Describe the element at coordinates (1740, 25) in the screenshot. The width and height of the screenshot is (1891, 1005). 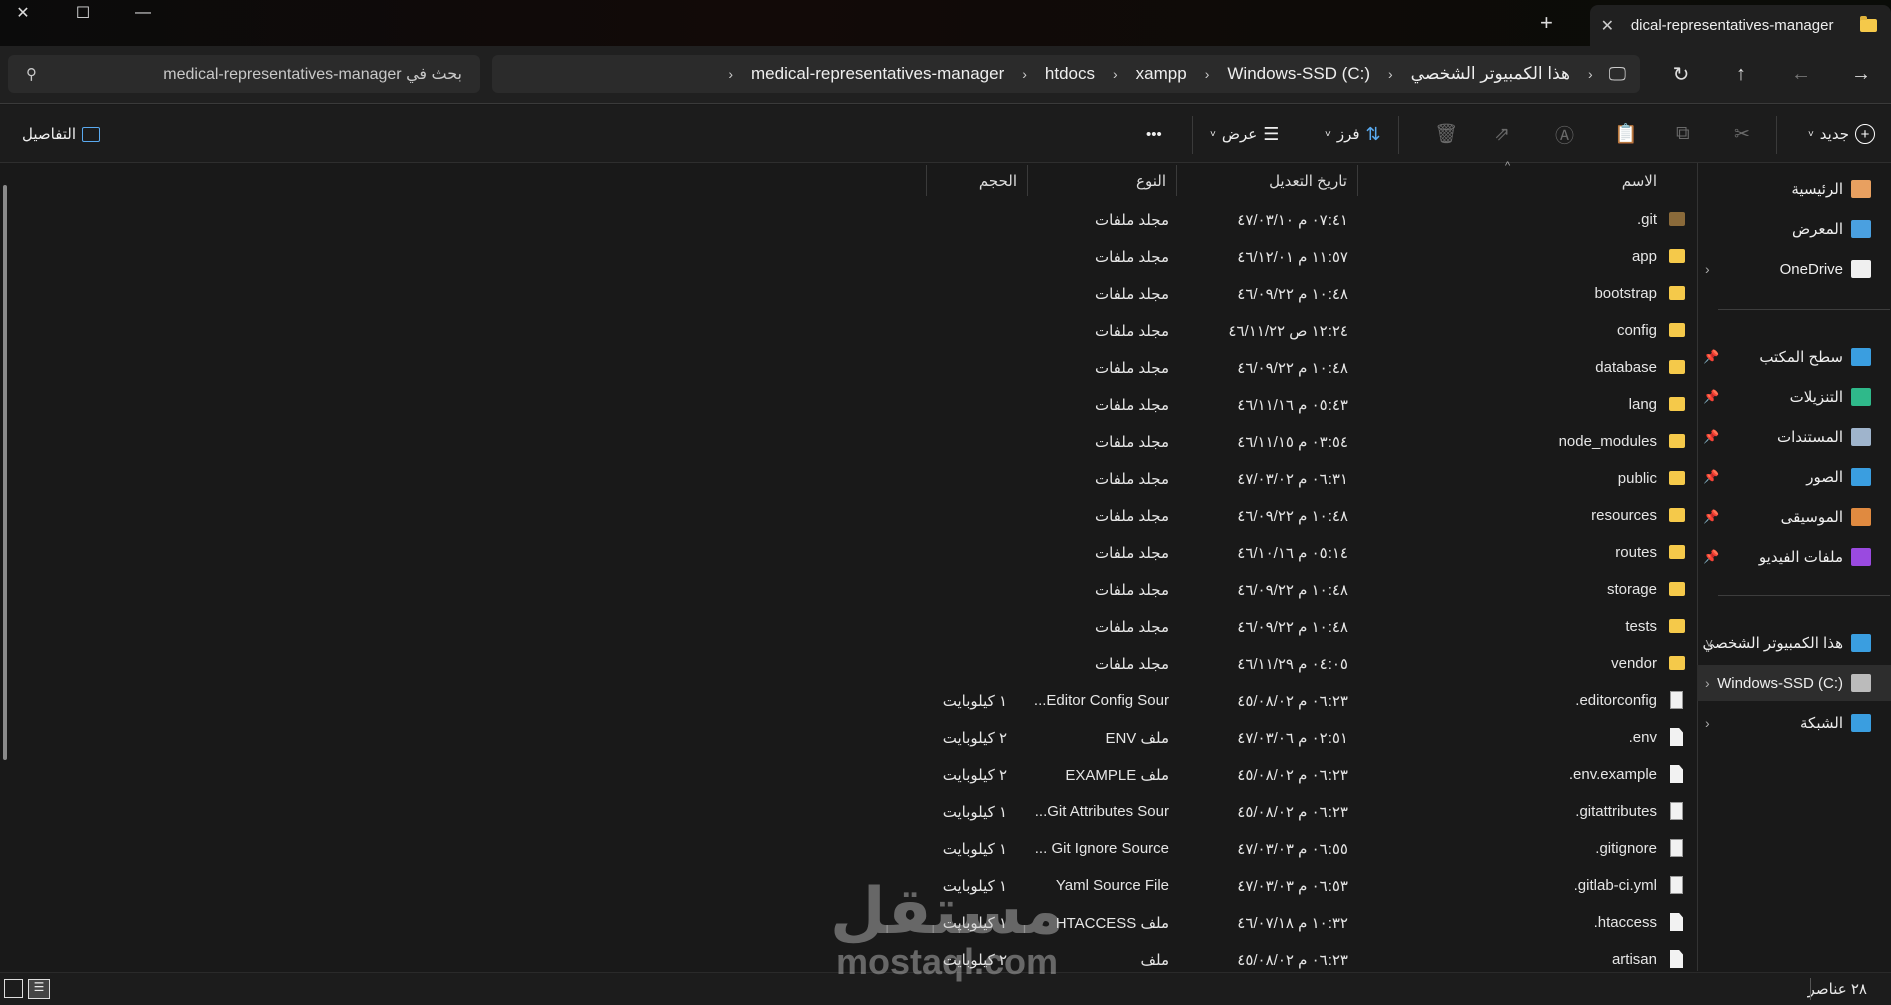
I see `tab-active: medical-representatives-manager ✕` at that location.